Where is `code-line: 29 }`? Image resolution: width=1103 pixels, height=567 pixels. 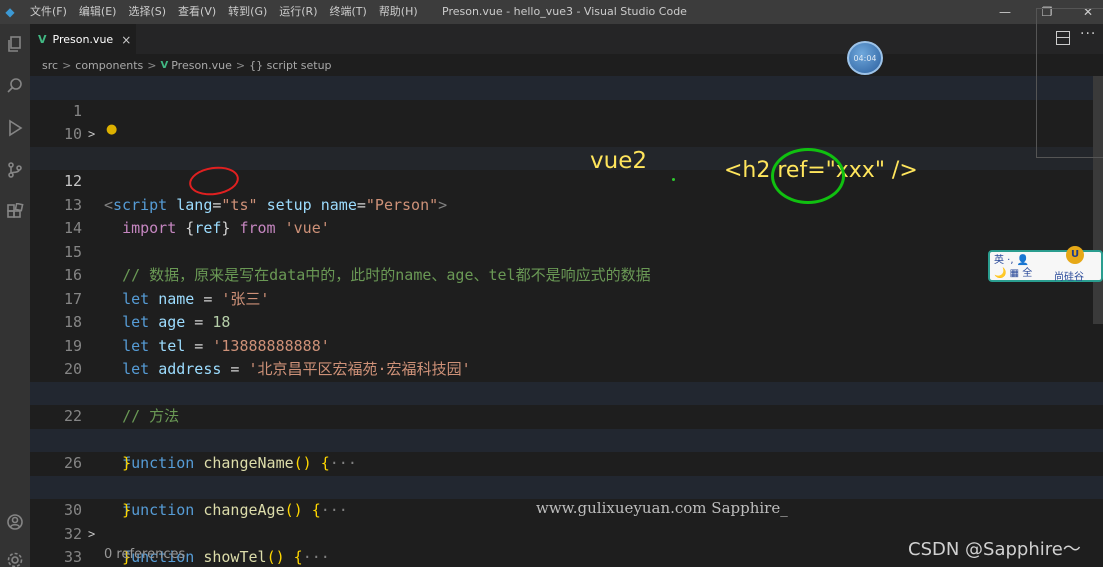 code-line: 29 } is located at coordinates (566, 486).